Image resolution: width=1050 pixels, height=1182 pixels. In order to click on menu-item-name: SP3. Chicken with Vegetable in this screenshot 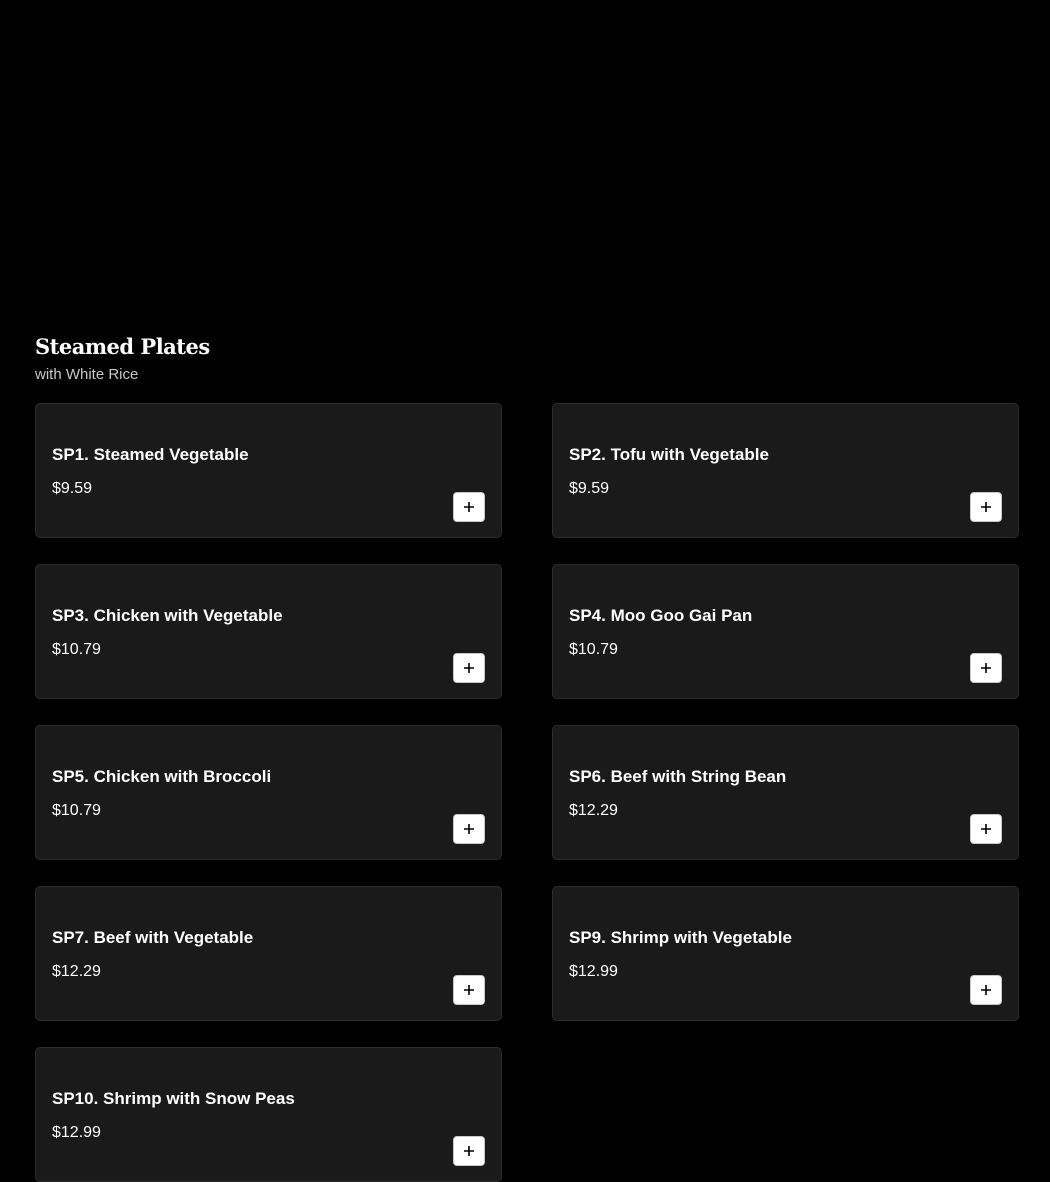, I will do `click(167, 615)`.